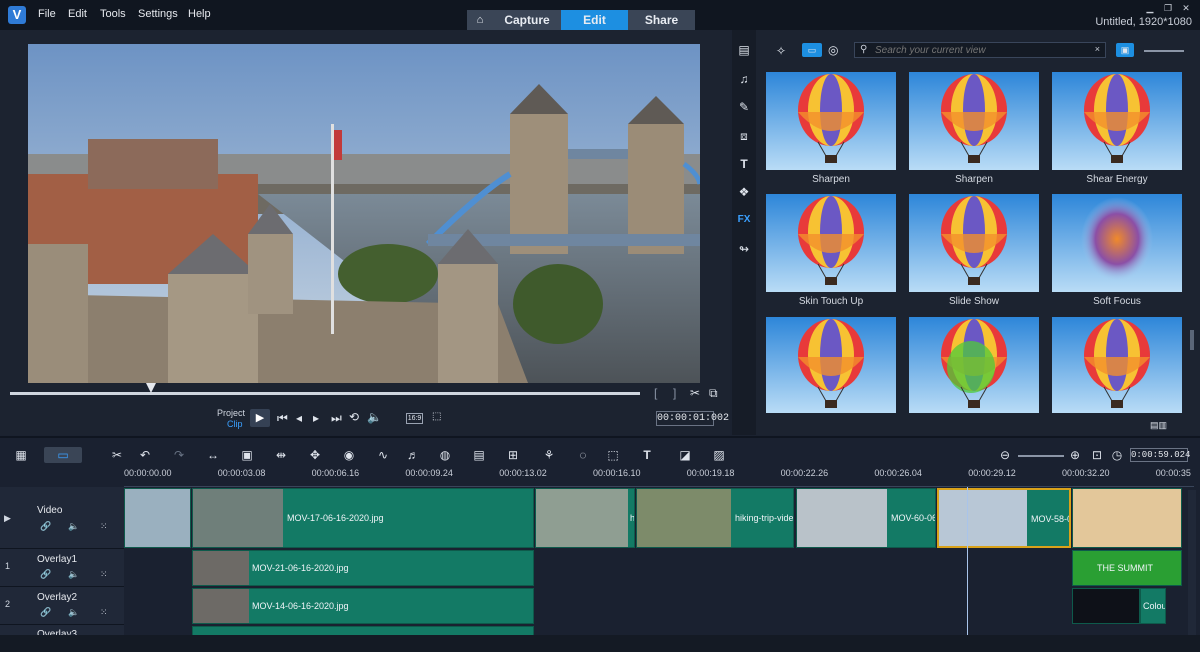 The height and width of the screenshot is (652, 1200). I want to click on timeline-zoom-slider, so click(1041, 456).